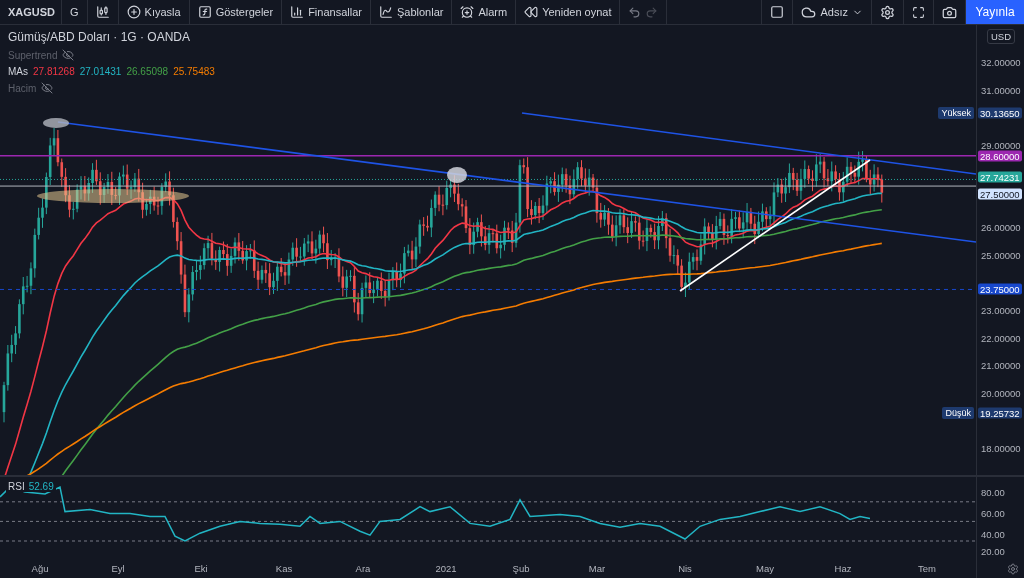 The width and height of the screenshot is (1024, 578). What do you see at coordinates (118, 568) in the screenshot?
I see `time-axis-label: Eyl` at bounding box center [118, 568].